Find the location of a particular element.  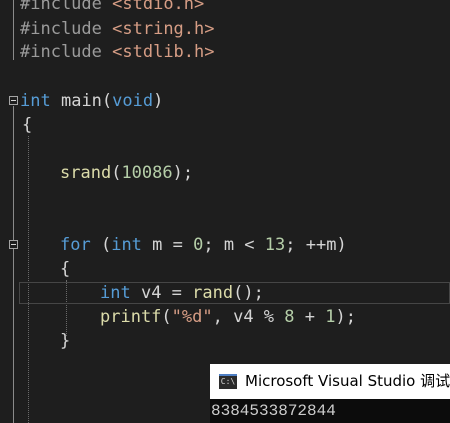

indent-guide-main is located at coordinates (28, 279).